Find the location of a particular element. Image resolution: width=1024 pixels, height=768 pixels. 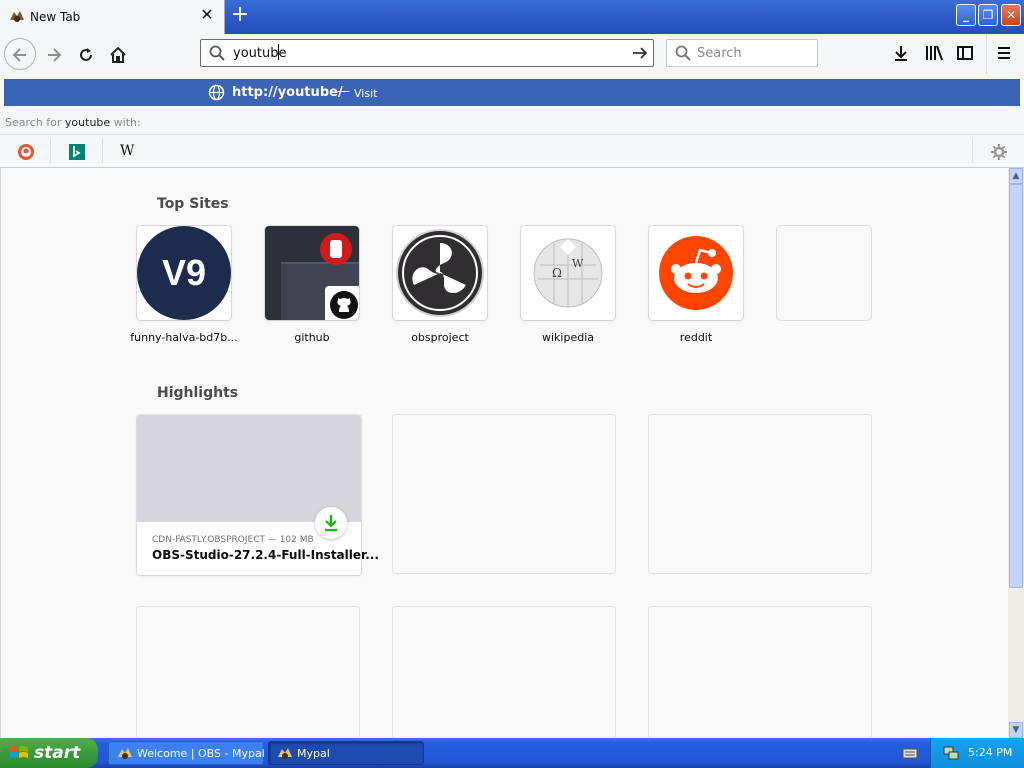

menu-icon is located at coordinates (1004, 53).